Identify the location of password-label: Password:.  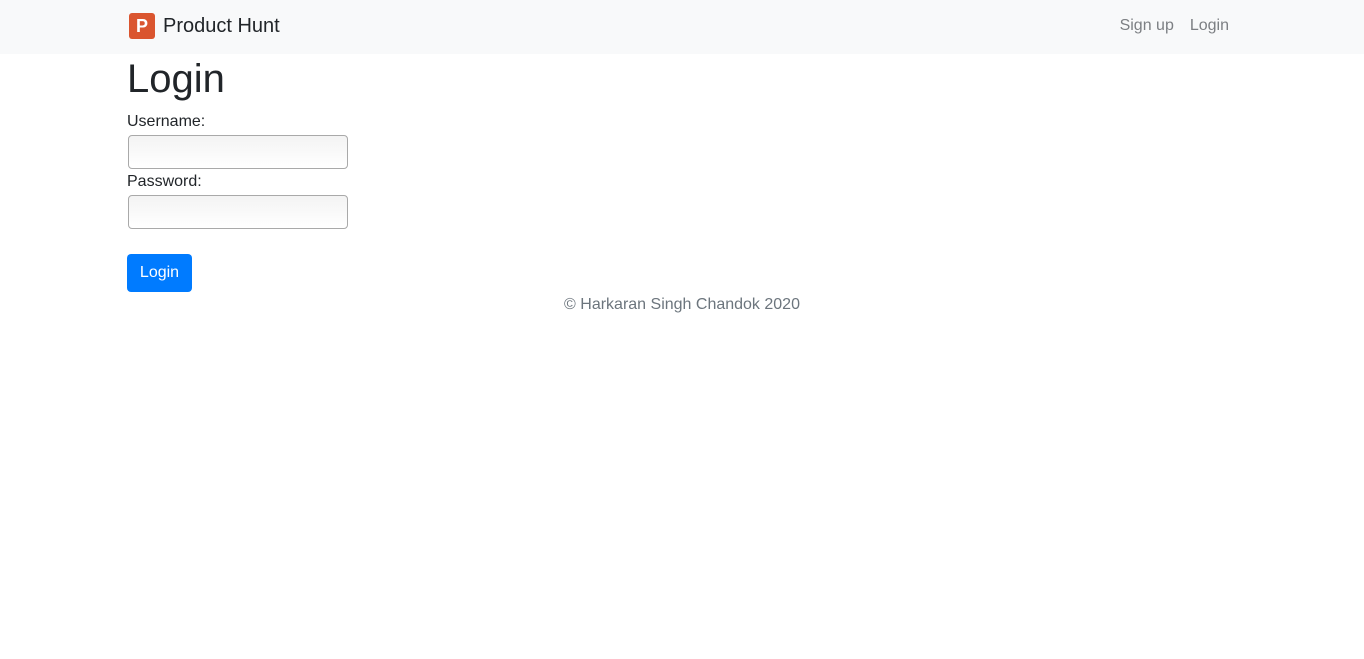
(164, 181).